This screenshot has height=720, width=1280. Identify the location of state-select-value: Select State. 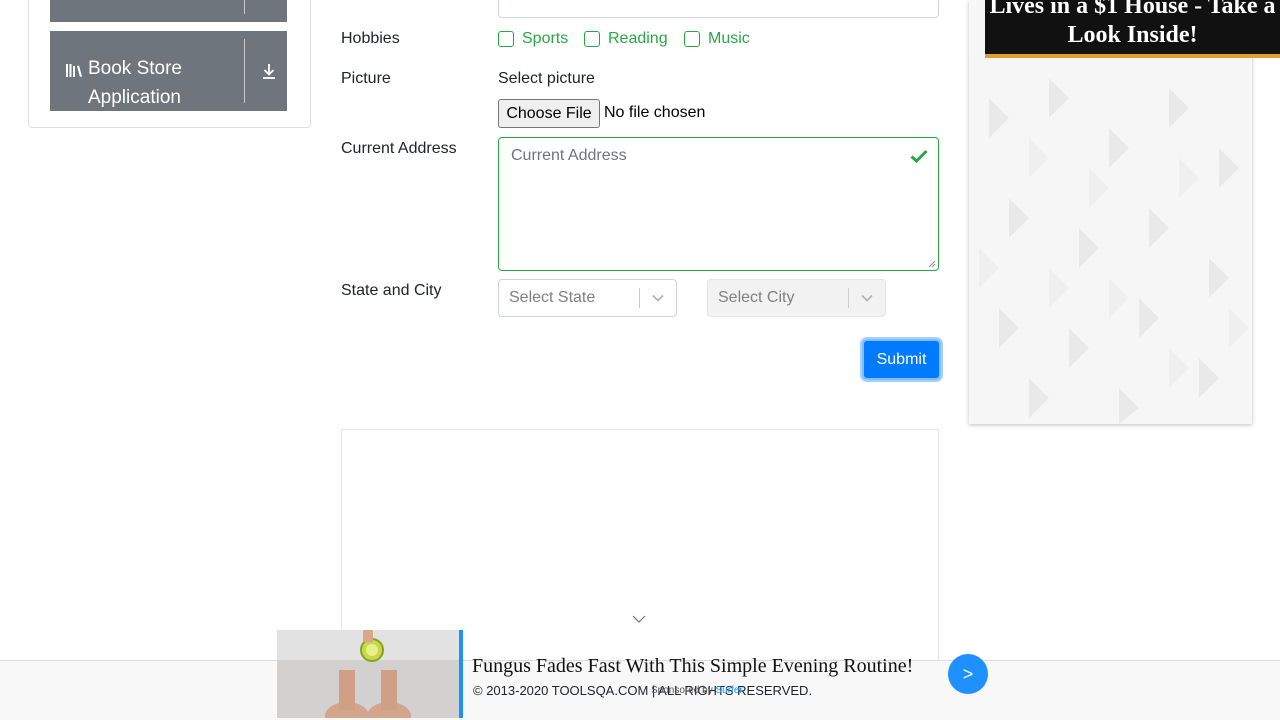
(552, 297).